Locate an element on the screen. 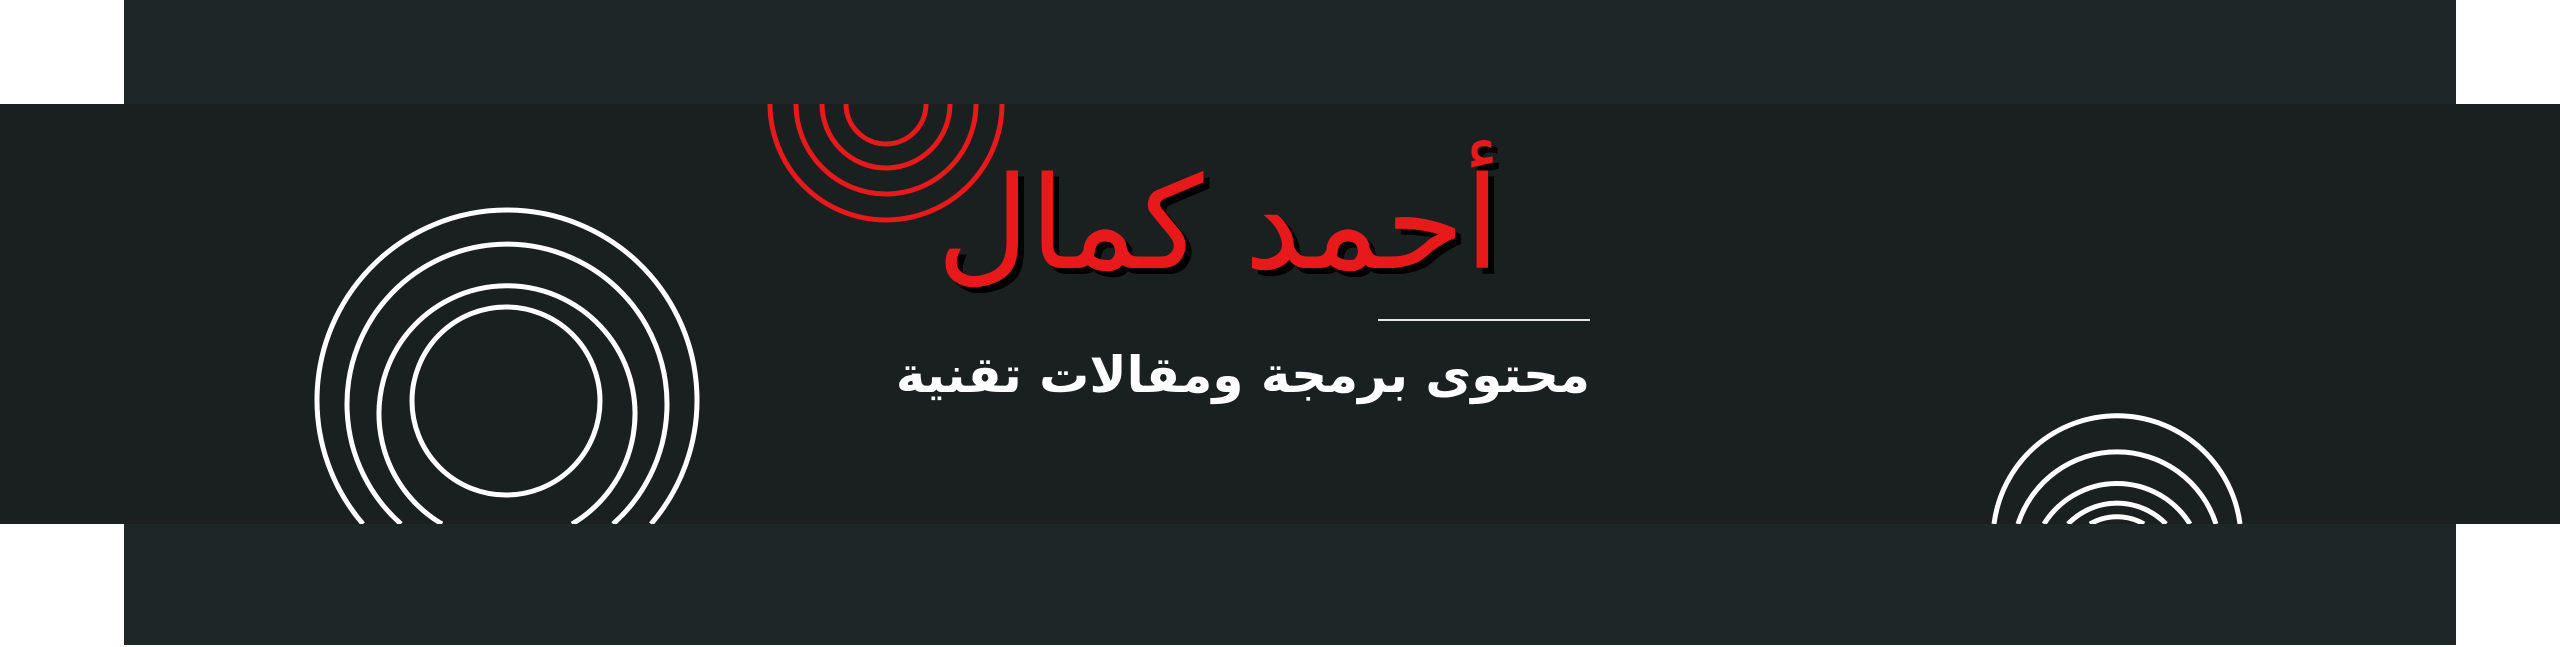 The width and height of the screenshot is (2560, 647). page-subtitle: محتوى برمجة ومقالات تقنية is located at coordinates (1242, 375).